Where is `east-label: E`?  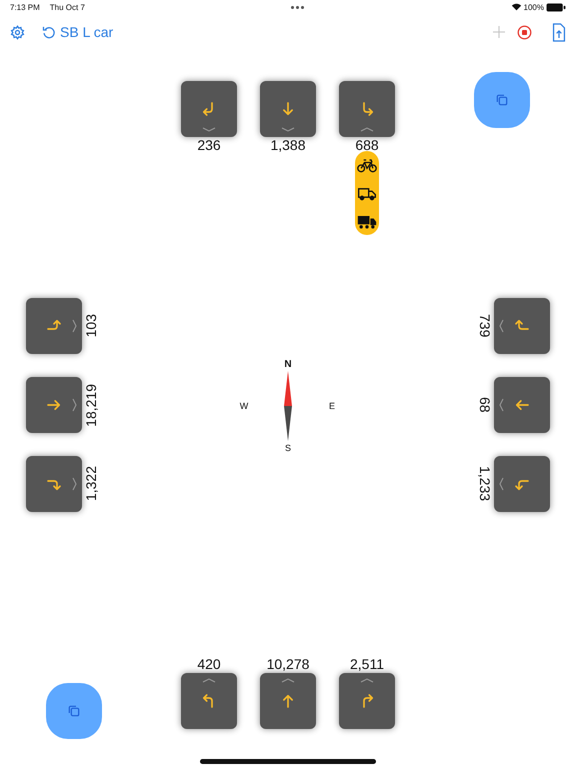 east-label: E is located at coordinates (331, 406).